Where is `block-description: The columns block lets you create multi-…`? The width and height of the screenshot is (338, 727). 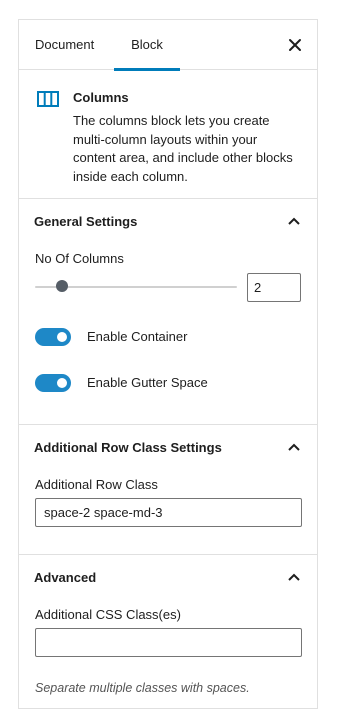
block-description: The columns block lets you create multi-… is located at coordinates (183, 148).